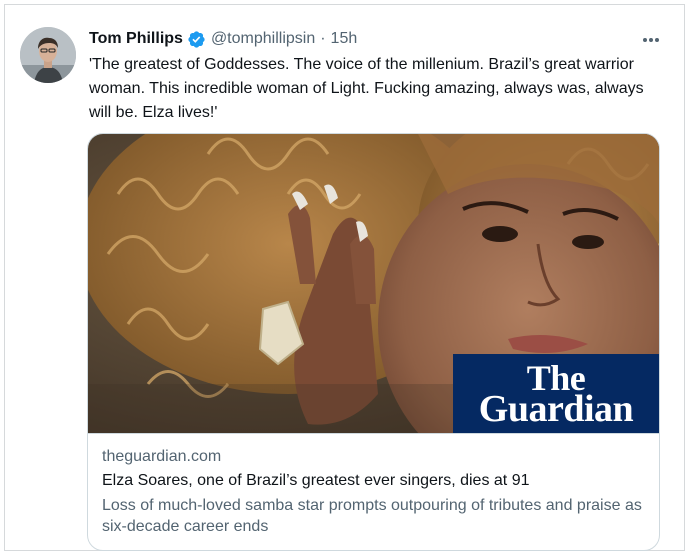 This screenshot has height=555, width=689. What do you see at coordinates (263, 39) in the screenshot?
I see `author-handle: @tomphillipsin` at bounding box center [263, 39].